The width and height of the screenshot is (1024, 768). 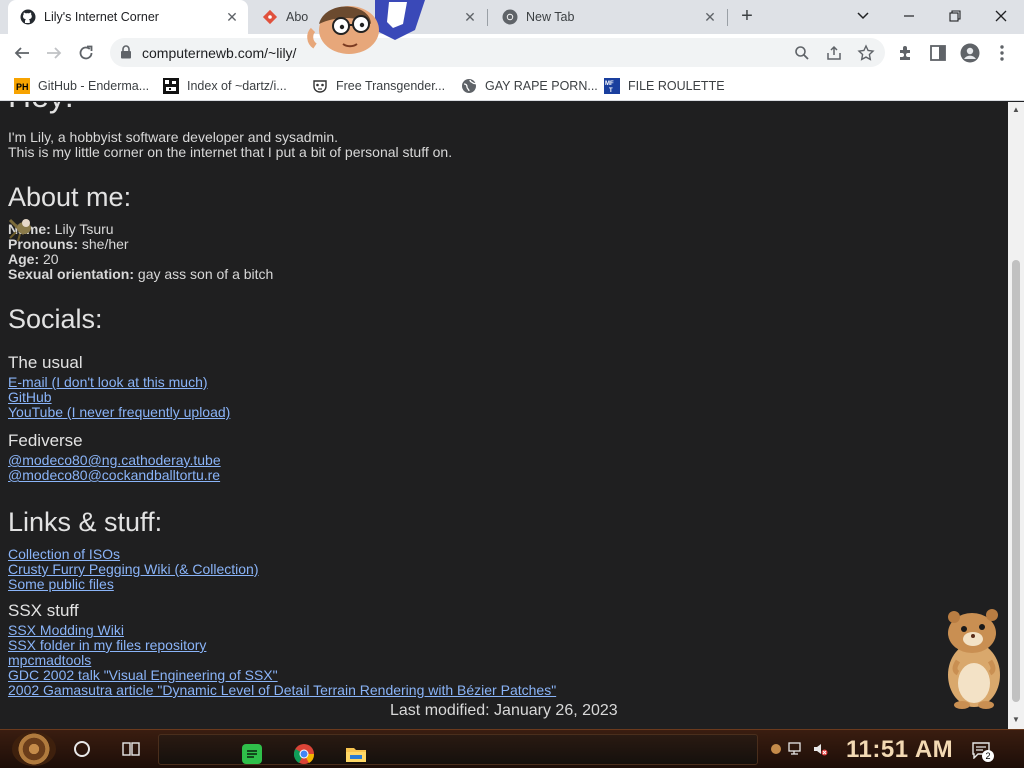 What do you see at coordinates (49, 660) in the screenshot?
I see `link-mpcmadtools: mpcmadtools` at bounding box center [49, 660].